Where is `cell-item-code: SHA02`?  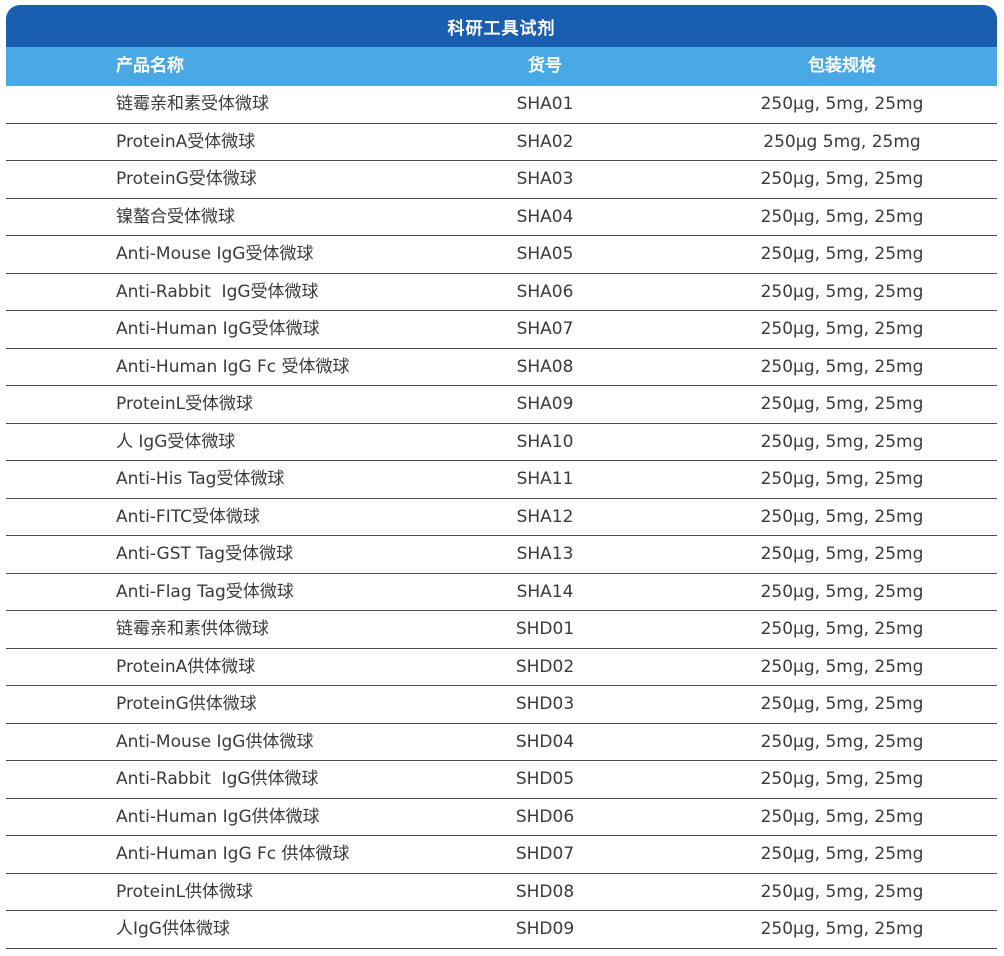
cell-item-code: SHA02 is located at coordinates (545, 141).